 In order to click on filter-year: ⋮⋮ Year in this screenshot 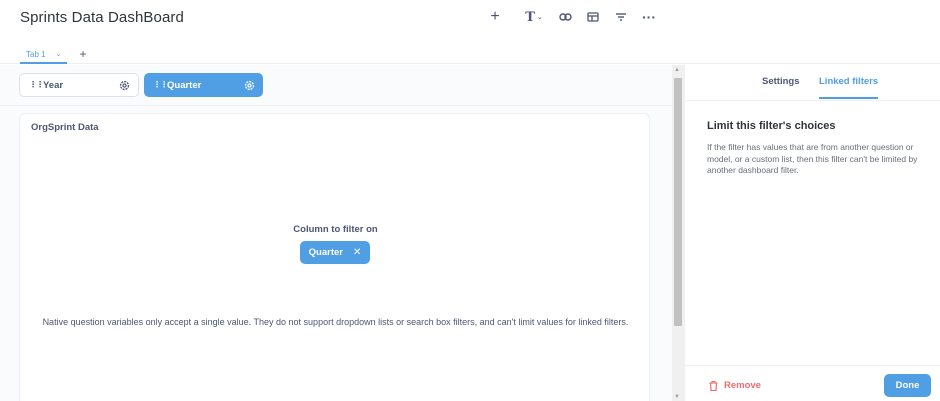, I will do `click(79, 85)`.